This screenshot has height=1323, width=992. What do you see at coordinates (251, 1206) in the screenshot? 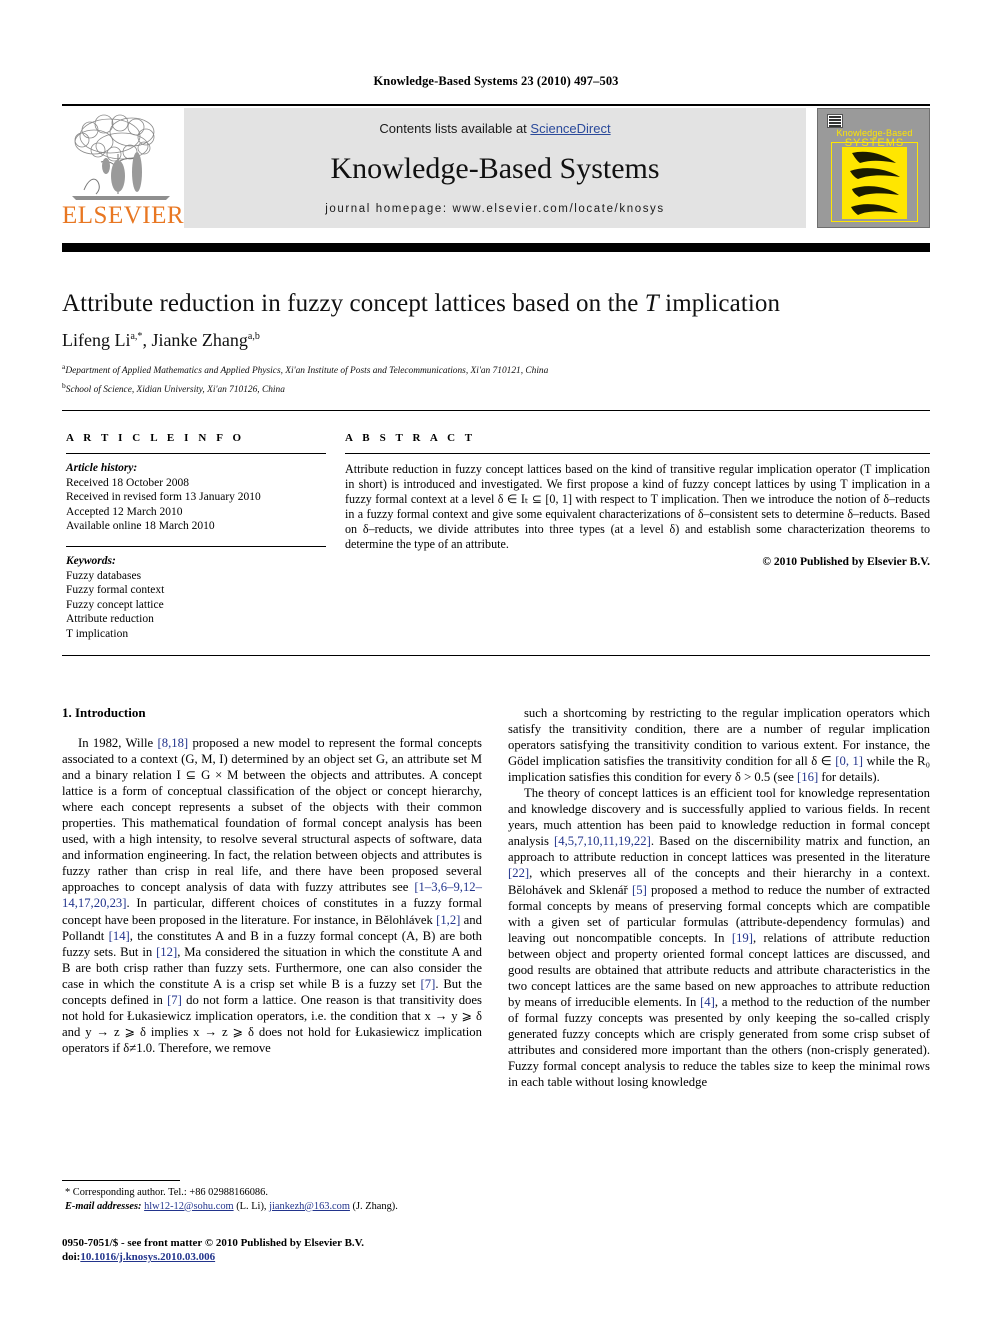
I see `email-owner-1: (L. Li),` at bounding box center [251, 1206].